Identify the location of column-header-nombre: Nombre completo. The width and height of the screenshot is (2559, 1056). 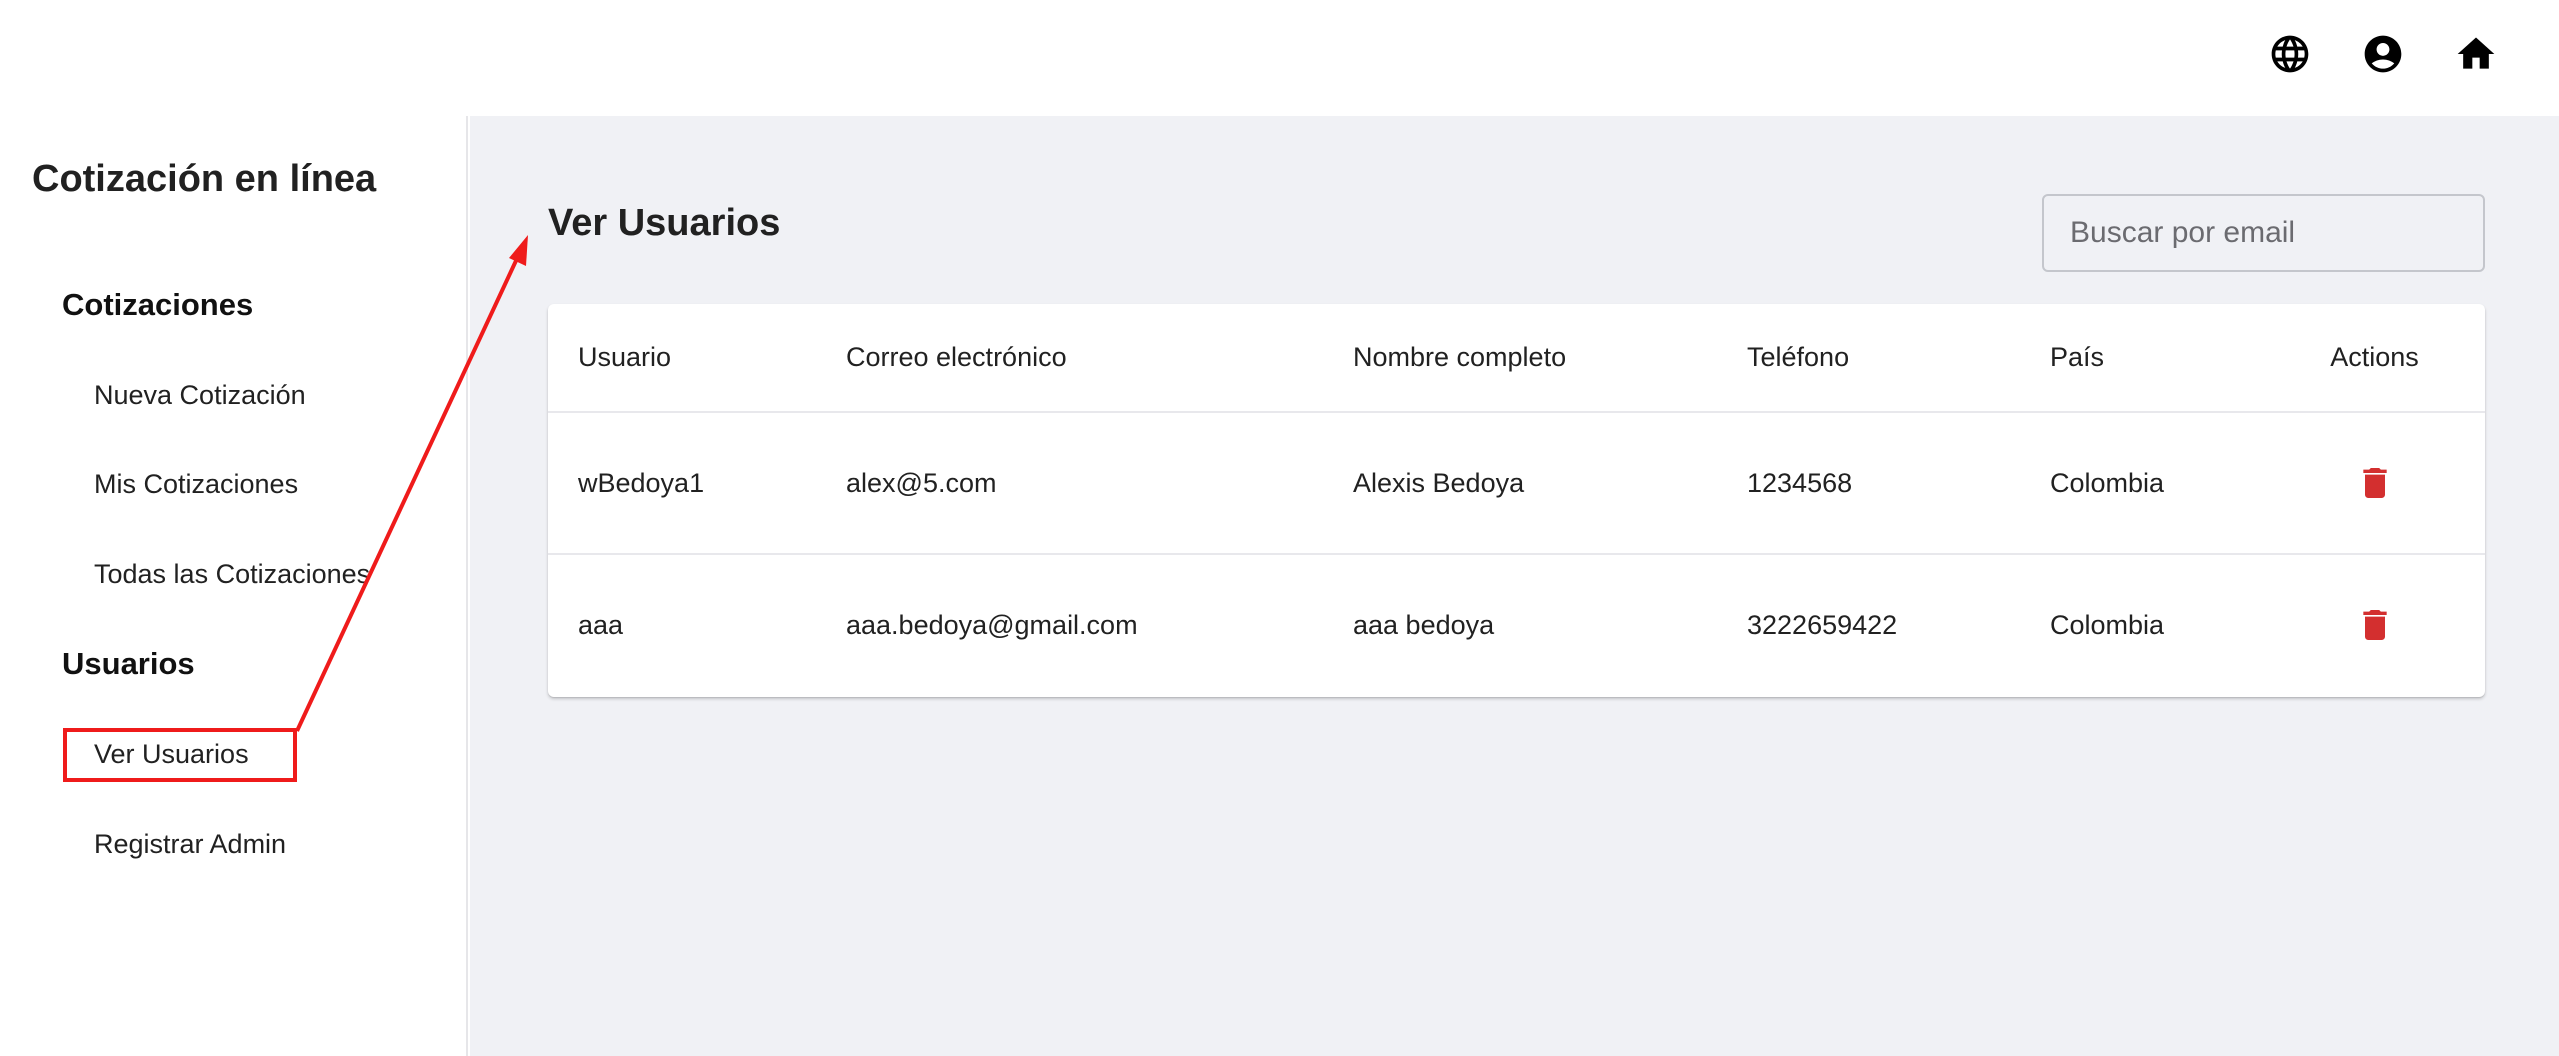
(1460, 357).